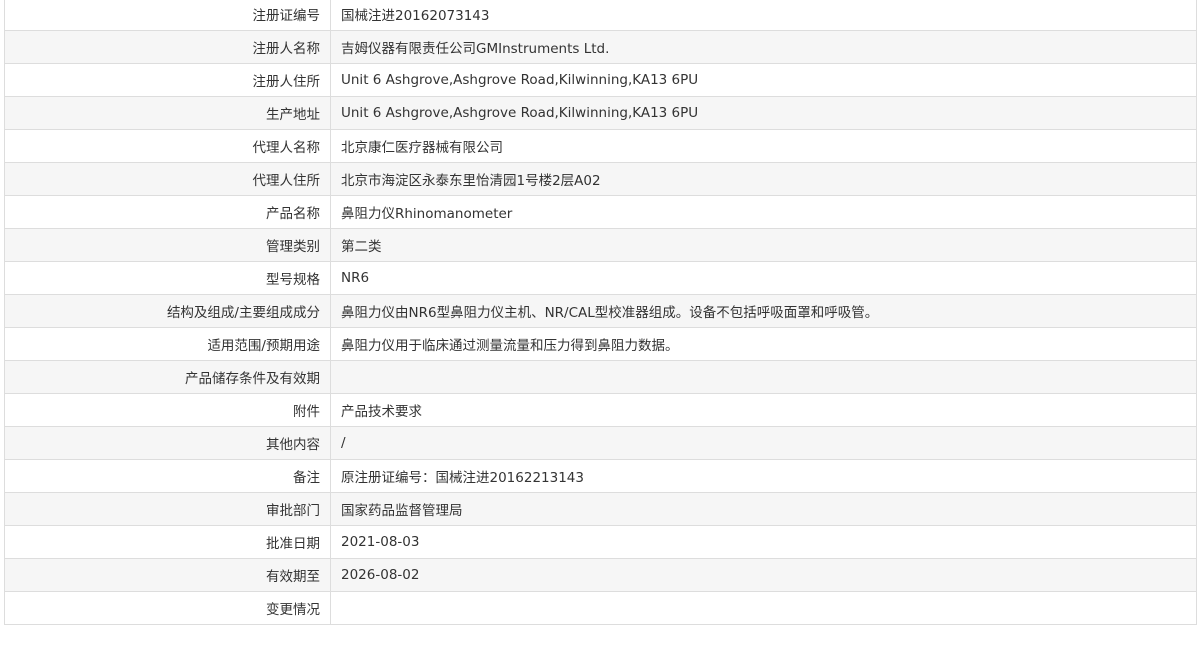 This screenshot has height=661, width=1200. I want to click on table-row: 其他内容 /, so click(600, 443).